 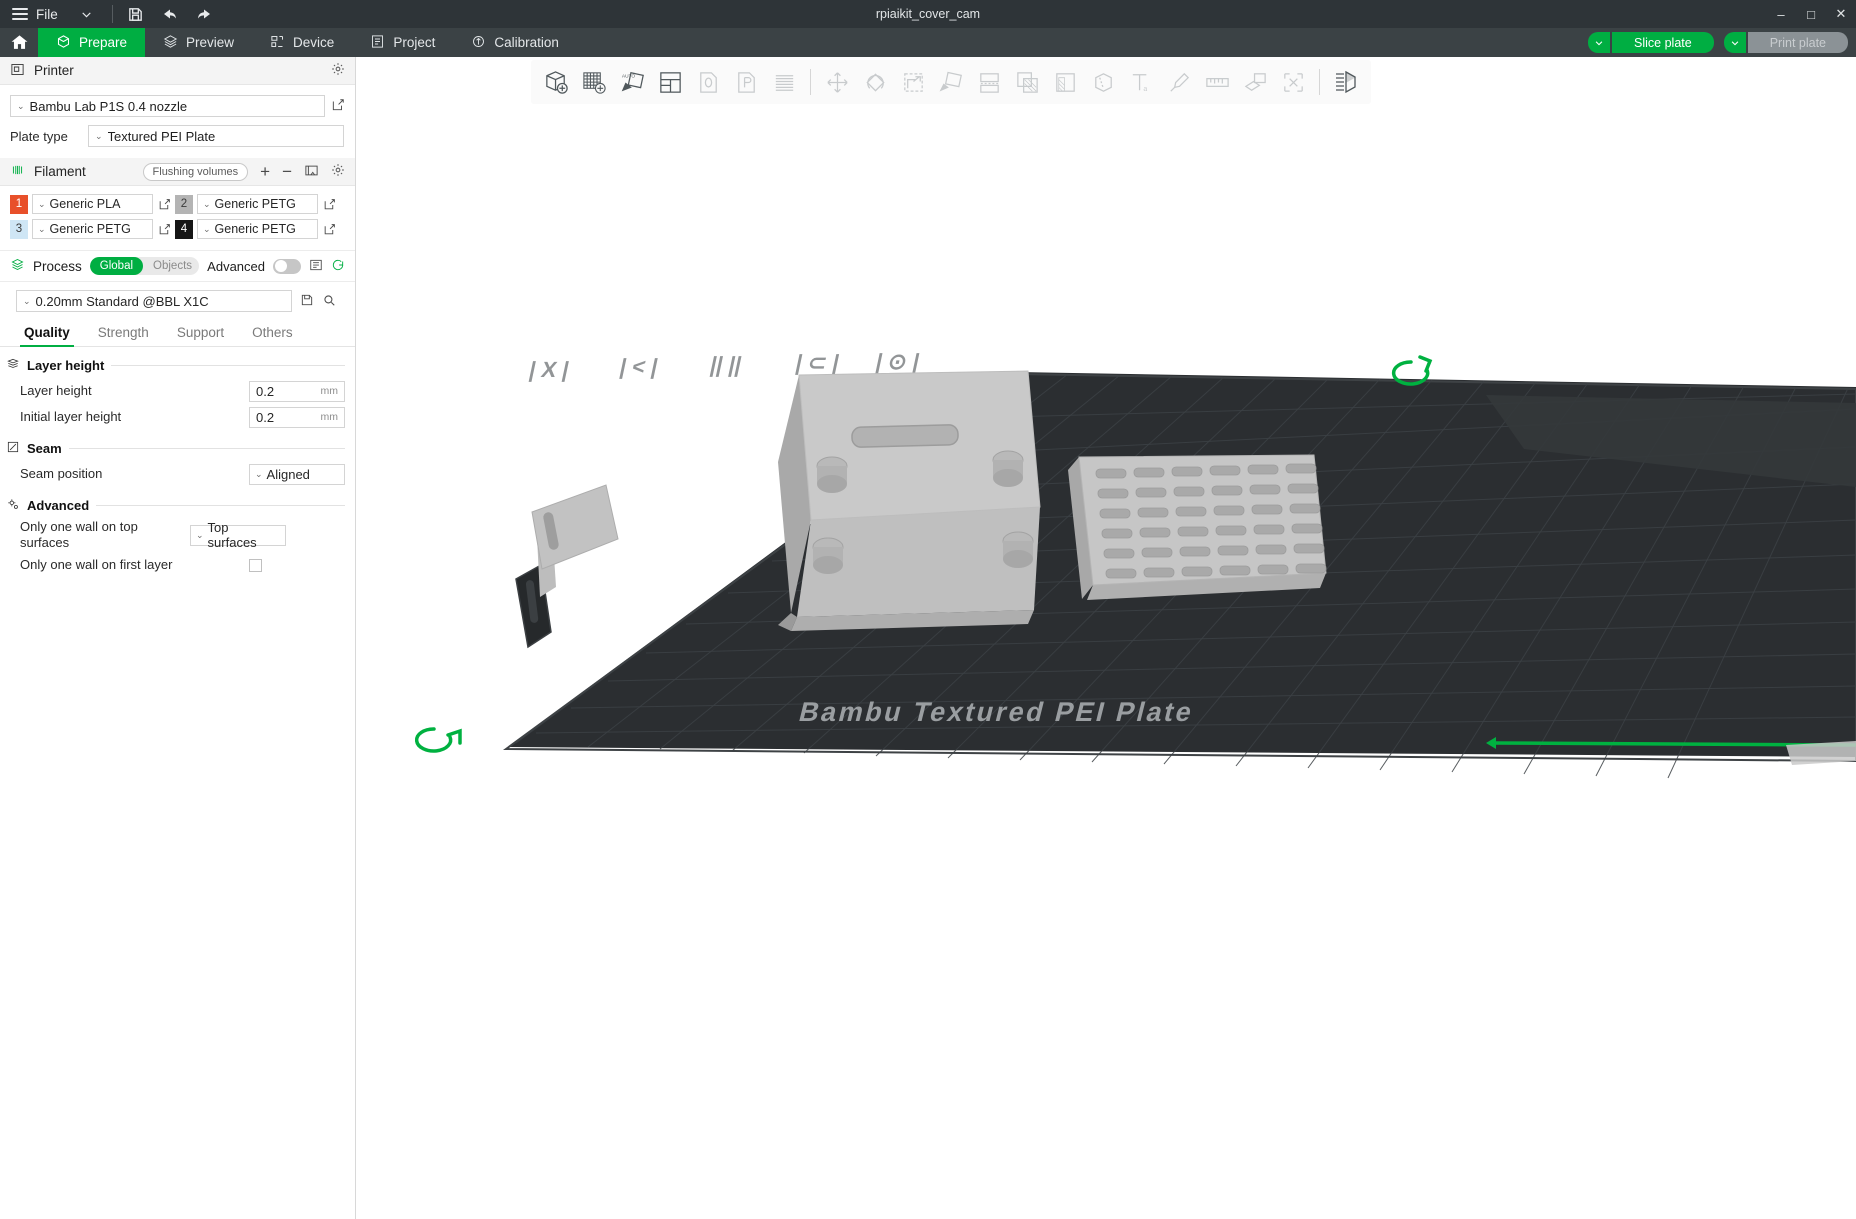 I want to click on print-plate-button-group: Print plate, so click(x=1785, y=42).